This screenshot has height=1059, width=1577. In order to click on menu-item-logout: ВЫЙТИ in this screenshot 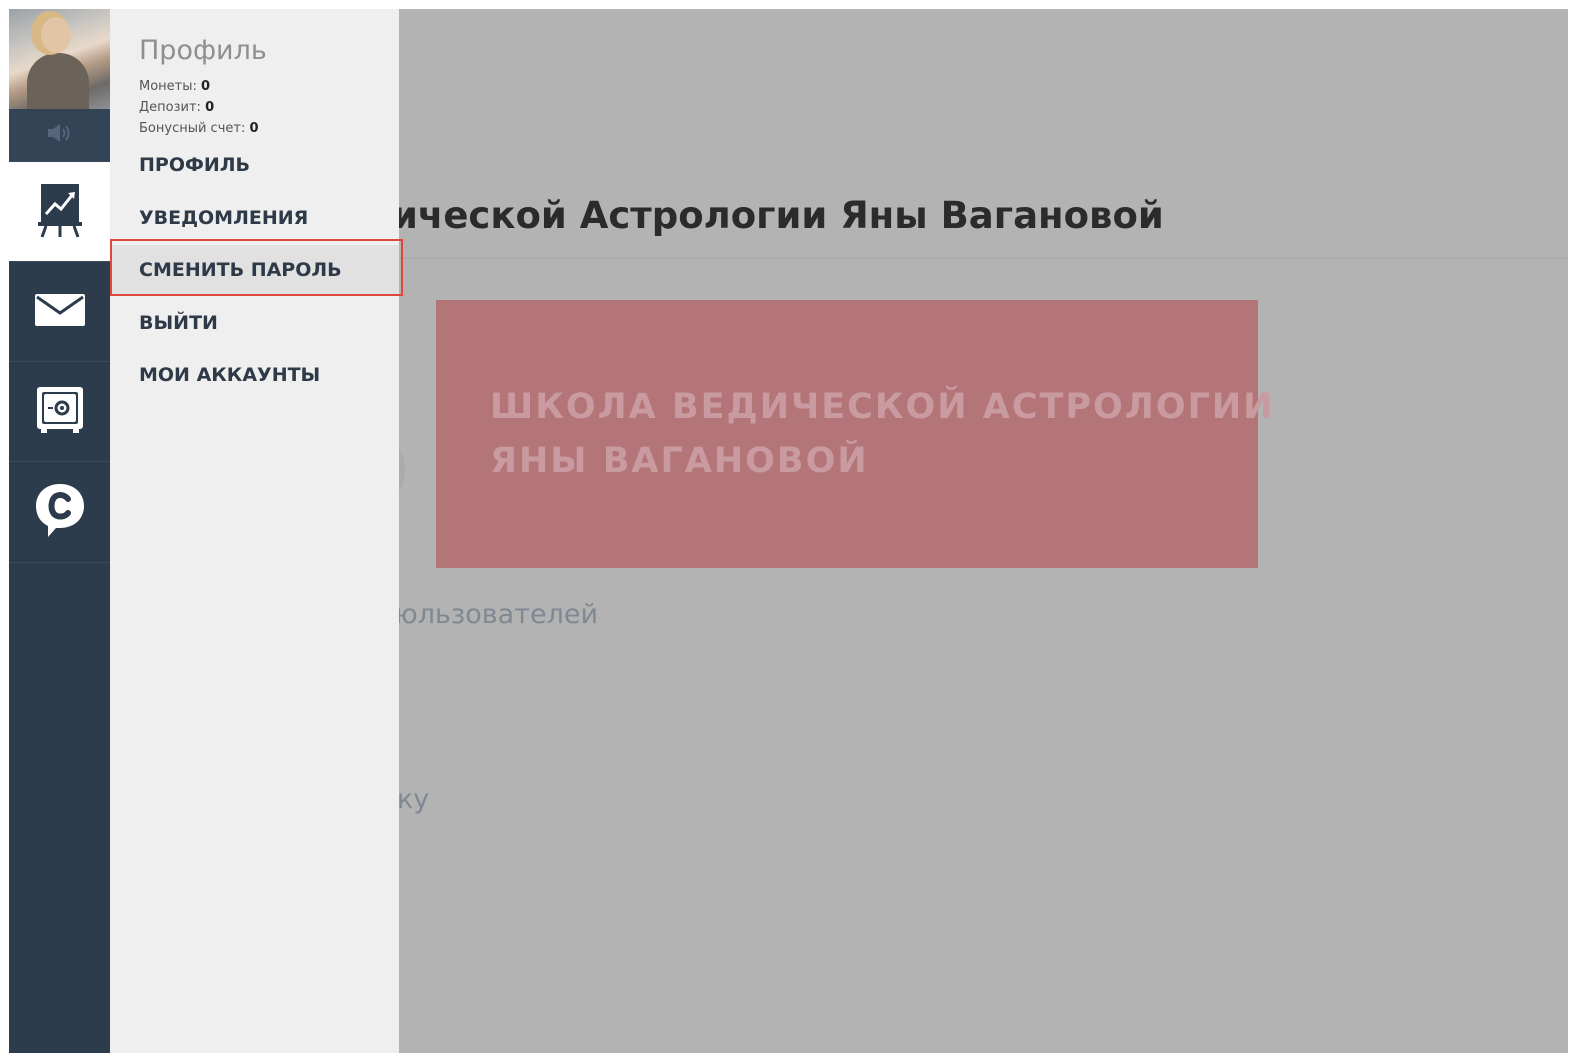, I will do `click(254, 323)`.